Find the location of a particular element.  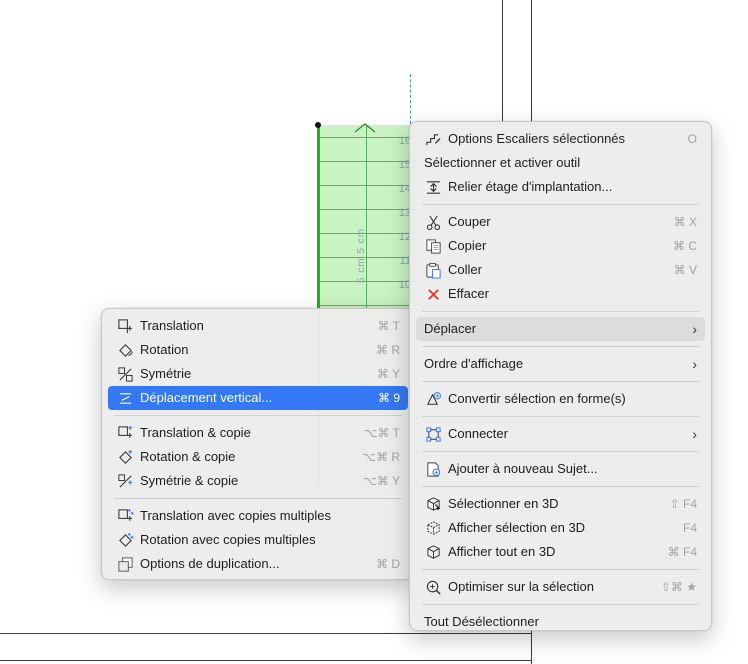

menu-item-mirror-copy: Symétrie & copie ⌥⌘ Y is located at coordinates (258, 481).